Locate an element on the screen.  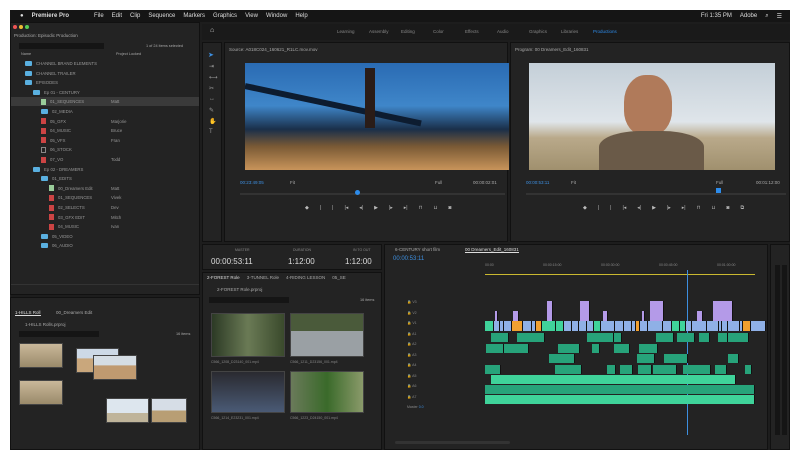
project-item: 05_VIDEO is located at coordinates (105, 236).